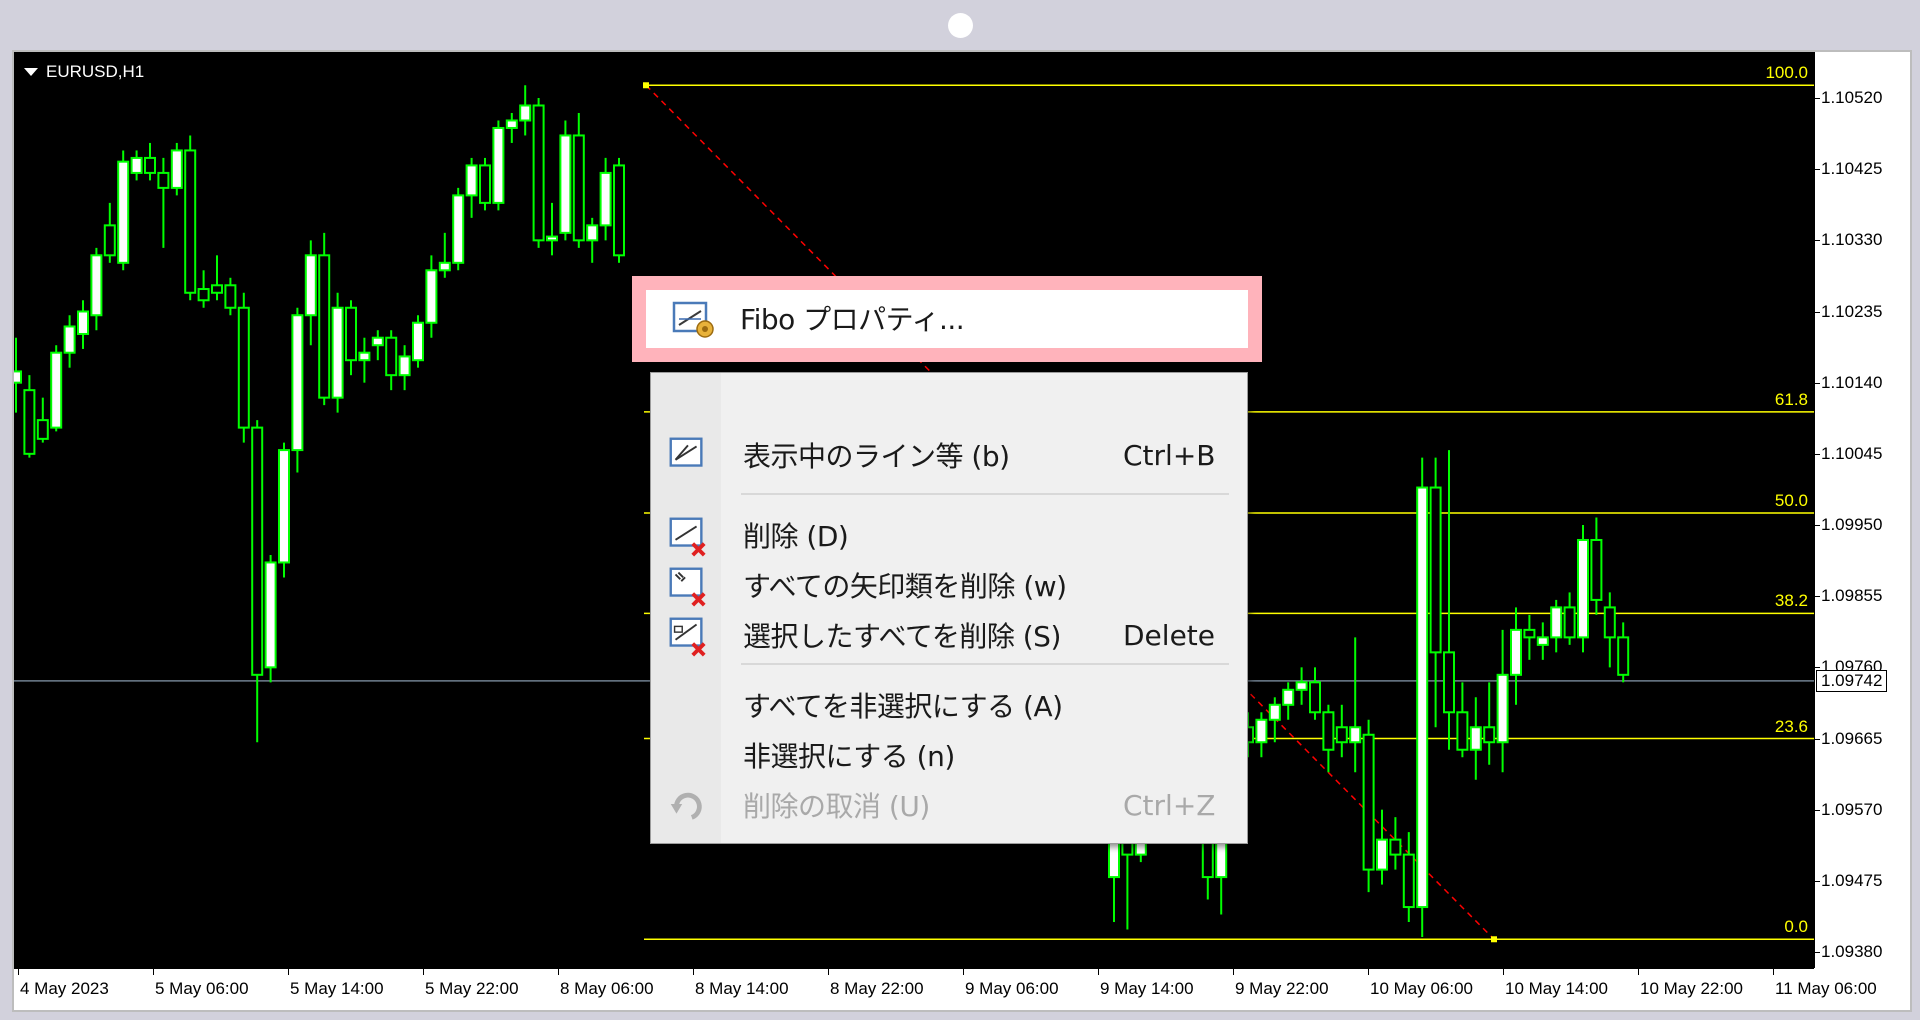 This screenshot has width=1920, height=1020. I want to click on fib-level-label: 61.8, so click(1791, 399).